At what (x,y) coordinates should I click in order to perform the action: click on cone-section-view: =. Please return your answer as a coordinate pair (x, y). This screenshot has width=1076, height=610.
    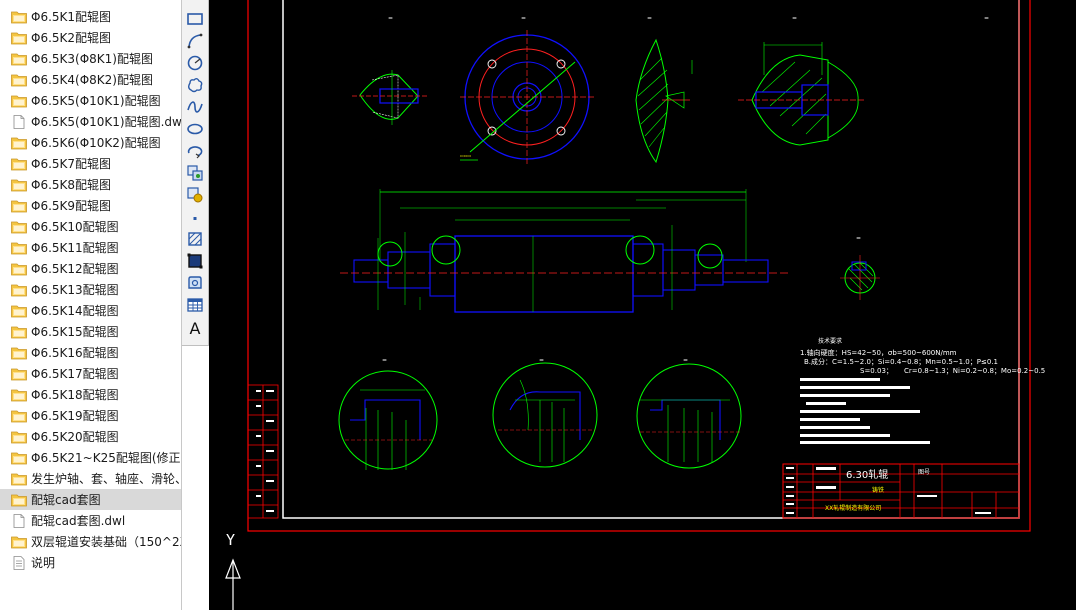
    Looking at the image, I should click on (801, 80).